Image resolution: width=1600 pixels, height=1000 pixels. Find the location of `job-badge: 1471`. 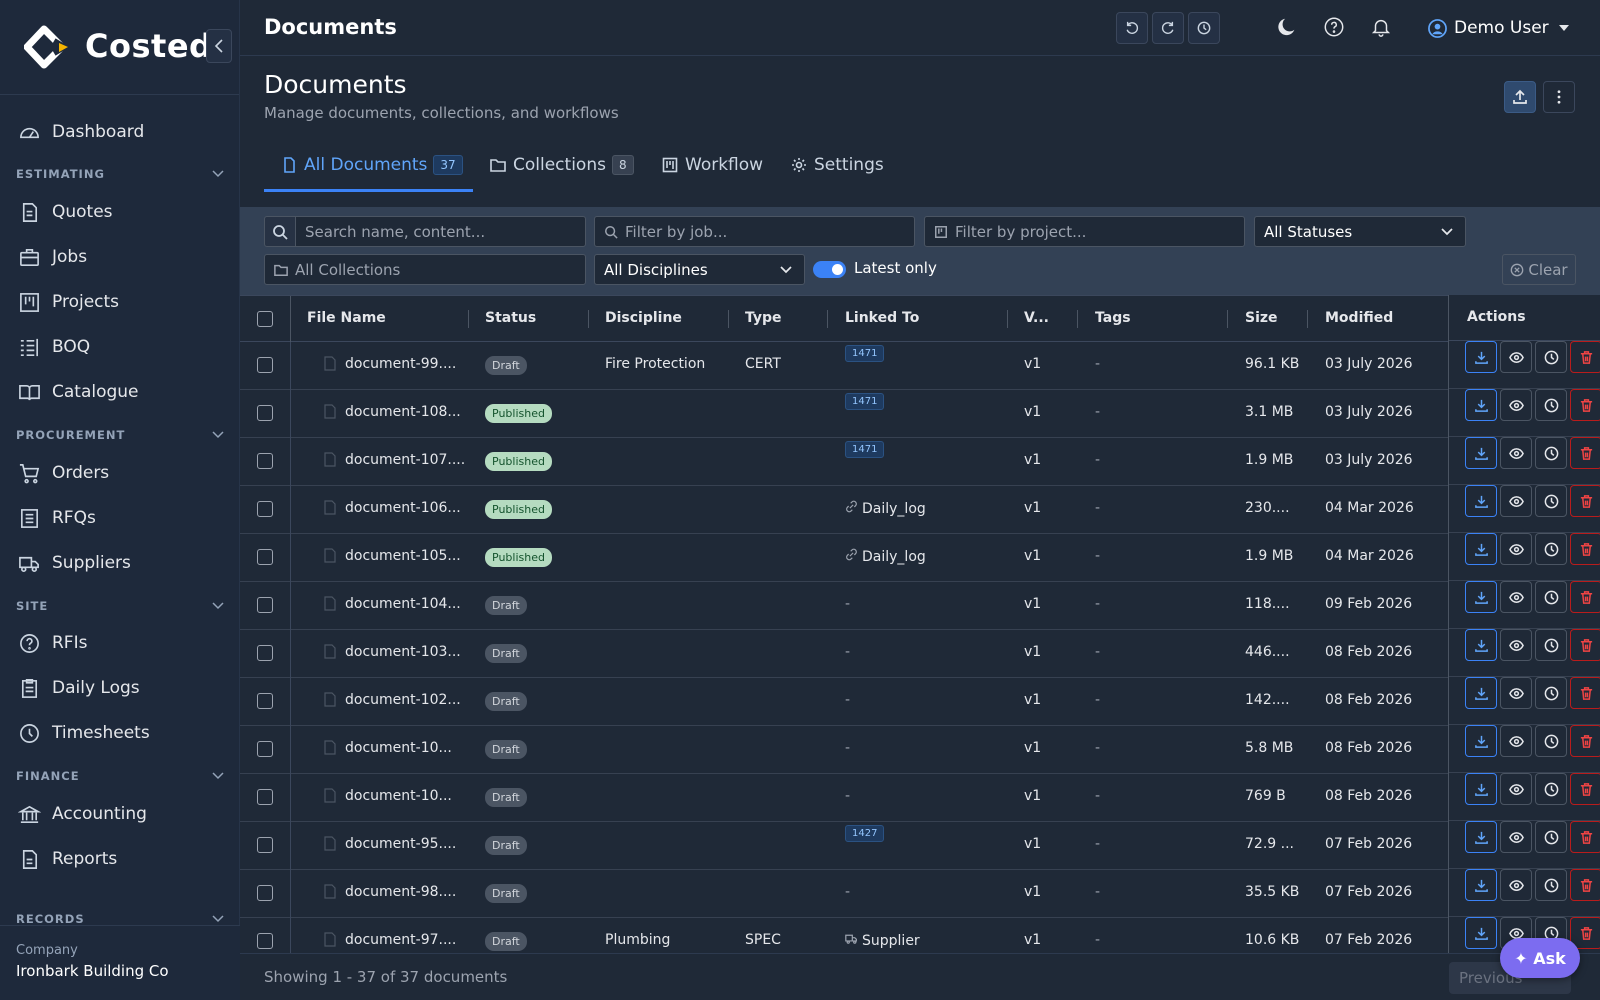

job-badge: 1471 is located at coordinates (865, 401).